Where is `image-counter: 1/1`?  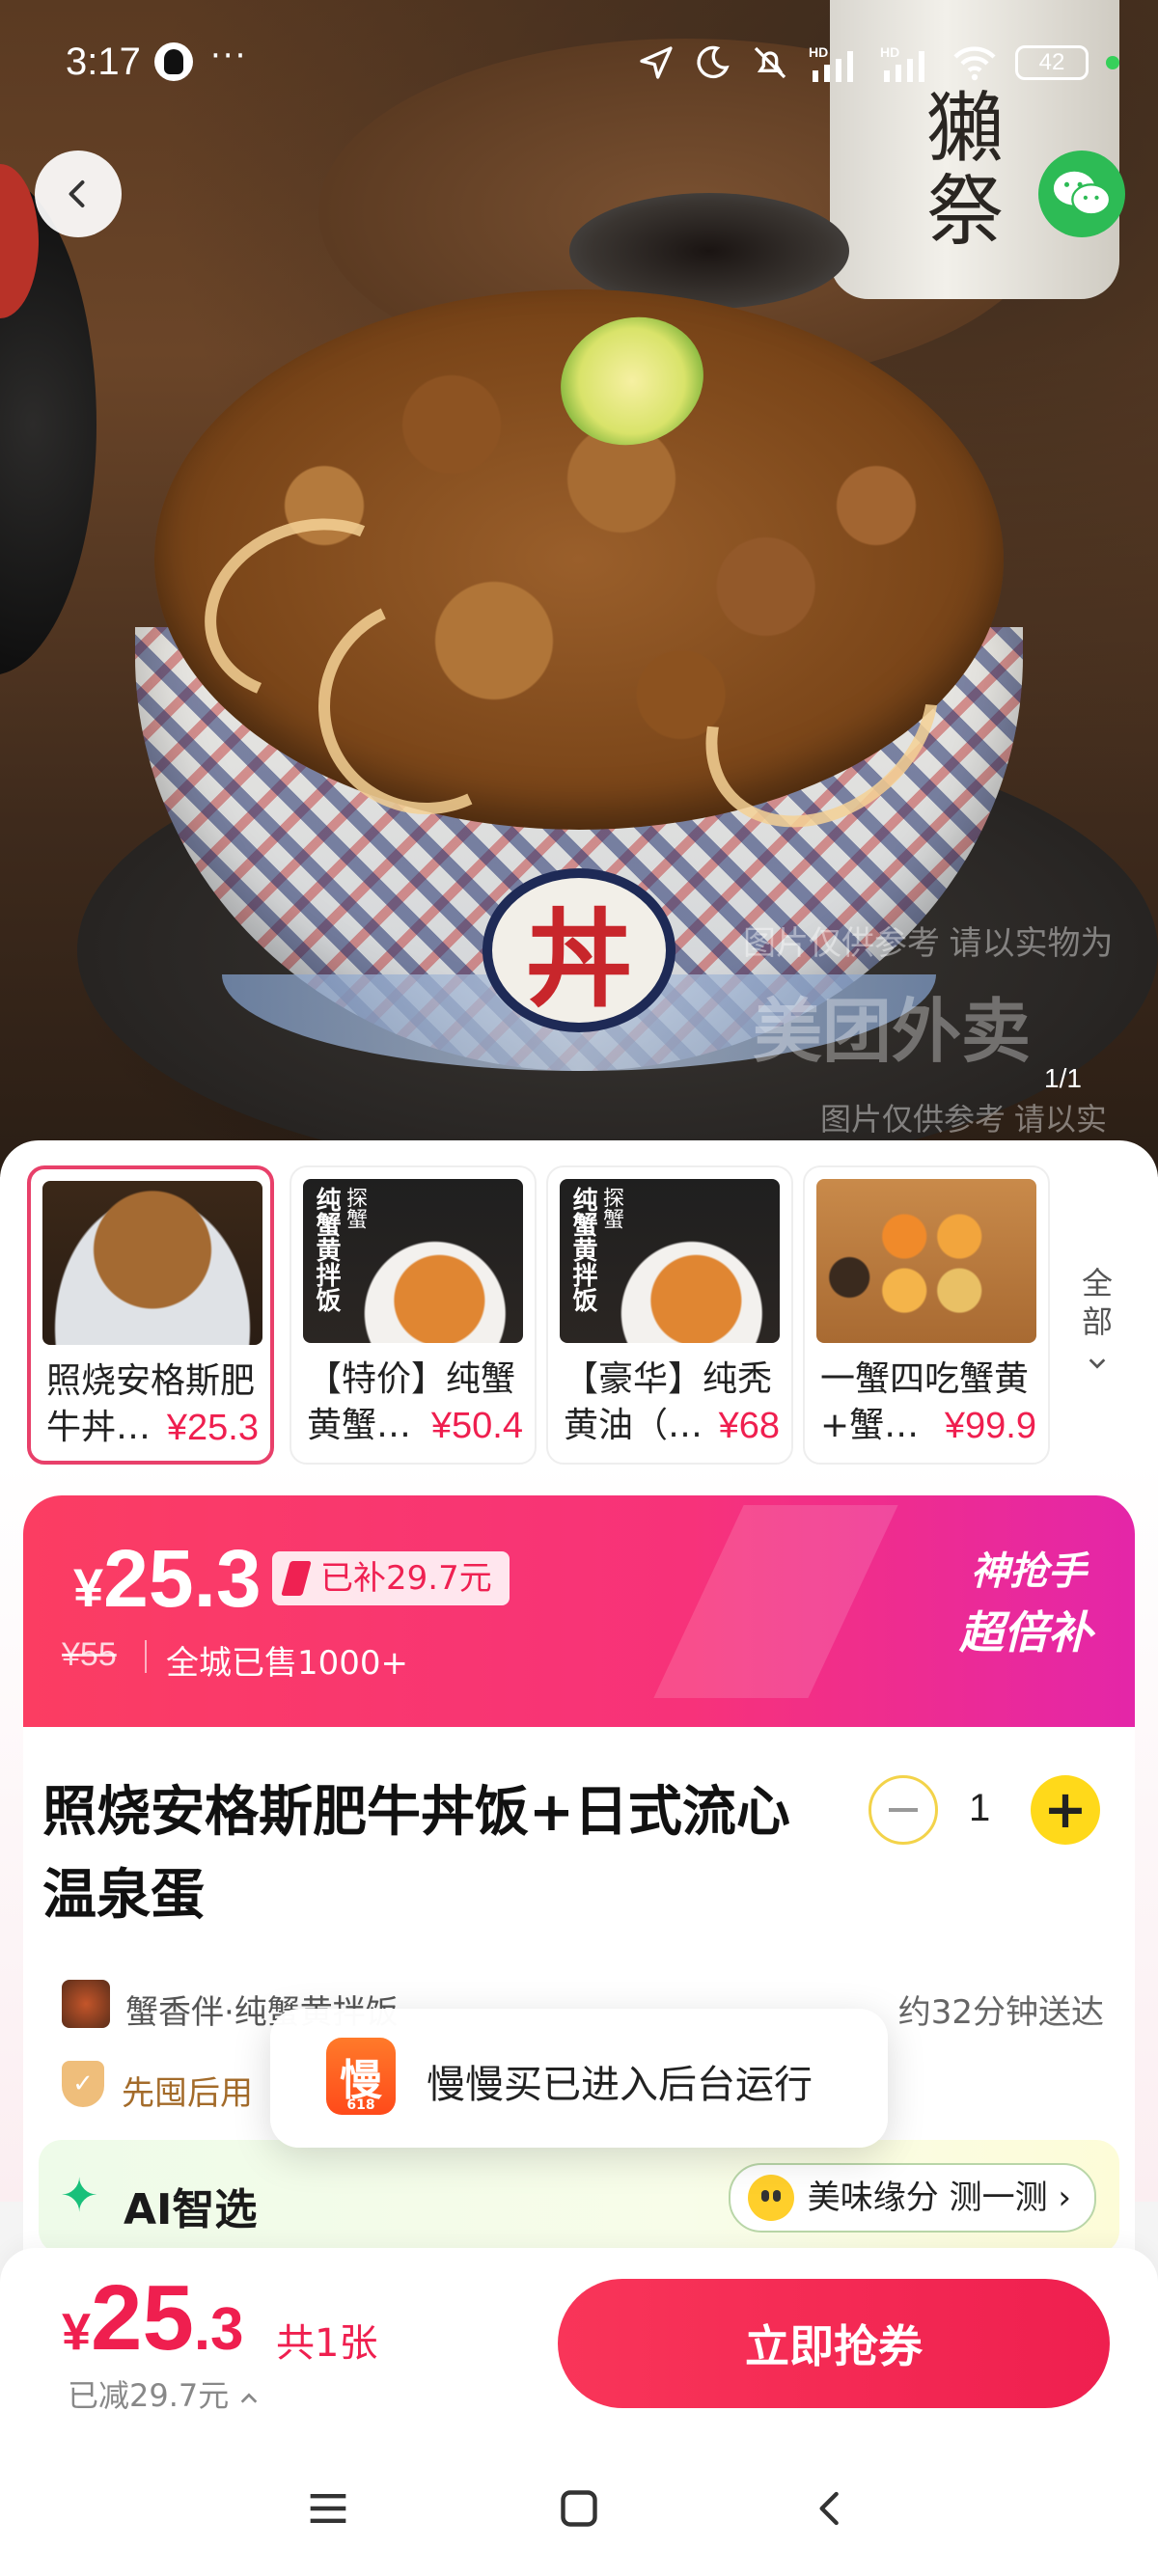
image-counter: 1/1 is located at coordinates (1063, 1078).